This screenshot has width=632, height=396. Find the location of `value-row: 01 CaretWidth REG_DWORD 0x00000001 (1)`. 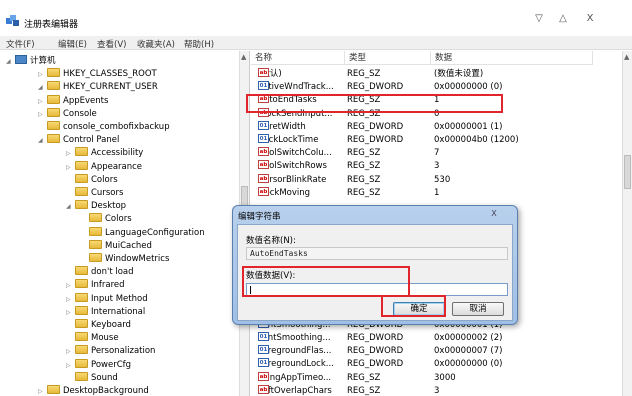

value-row: 01 CaretWidth REG_DWORD 0x00000001 (1) is located at coordinates (422, 127).